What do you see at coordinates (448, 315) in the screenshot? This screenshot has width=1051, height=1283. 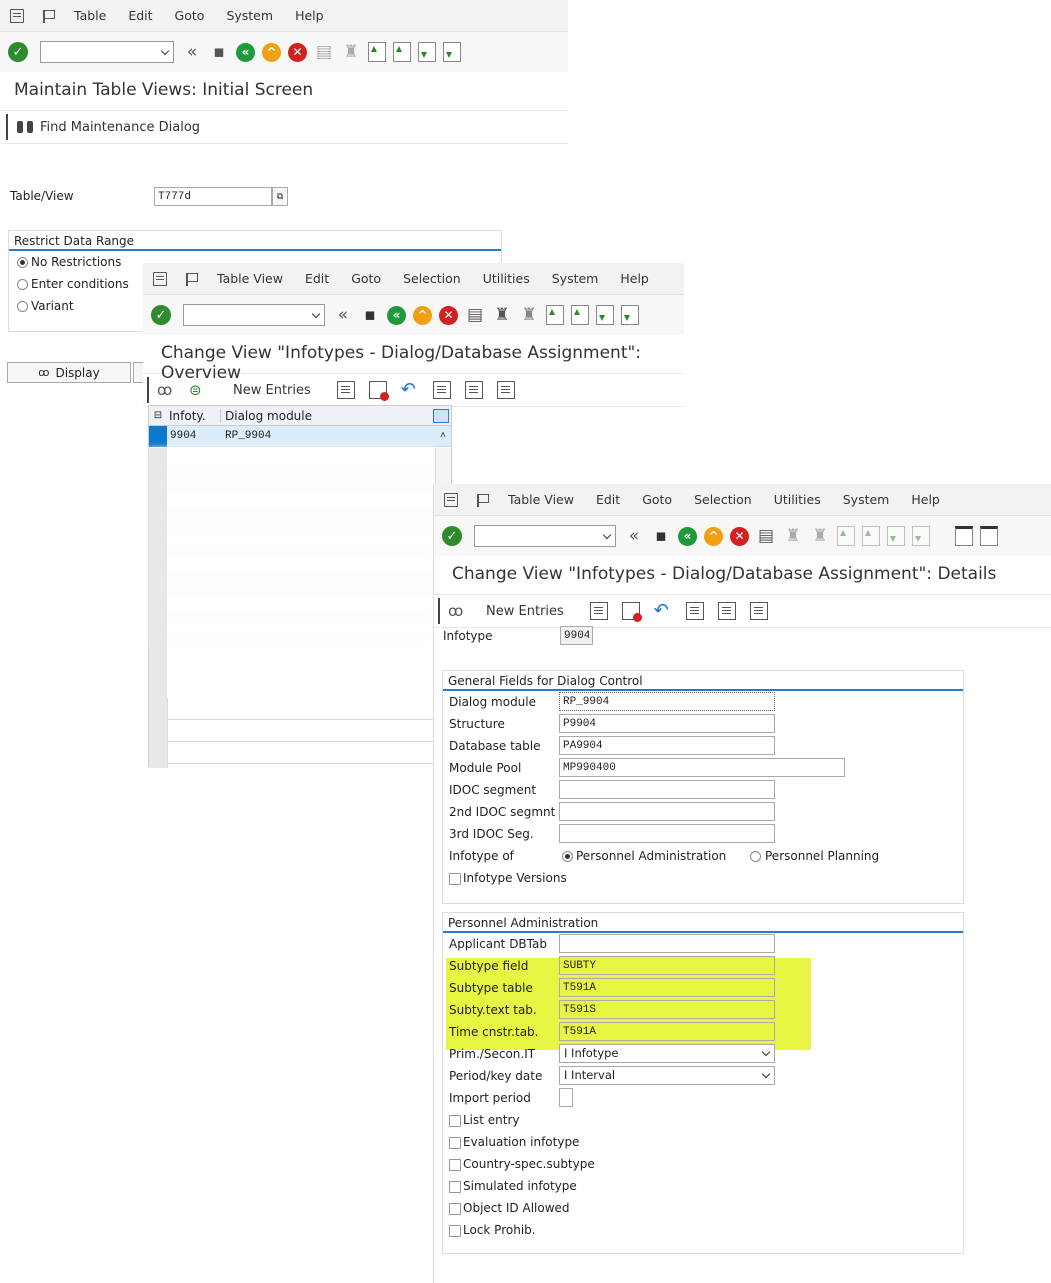 I see `cancel-icon: ✕` at bounding box center [448, 315].